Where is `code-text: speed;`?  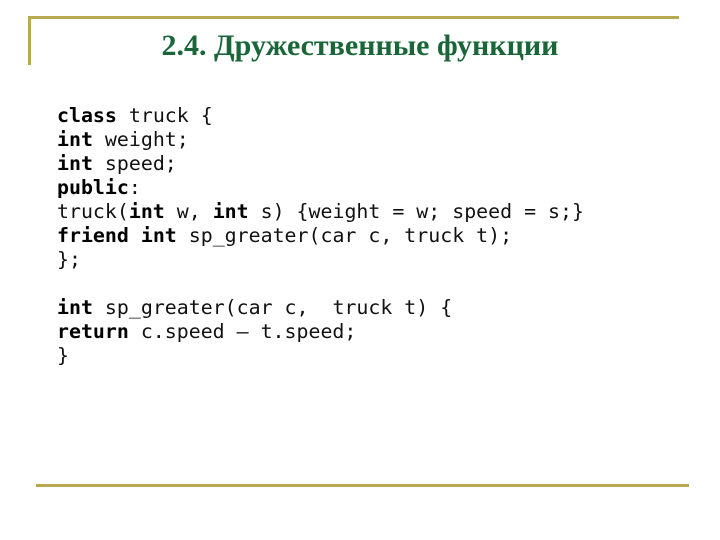
code-text: speed; is located at coordinates (134, 163).